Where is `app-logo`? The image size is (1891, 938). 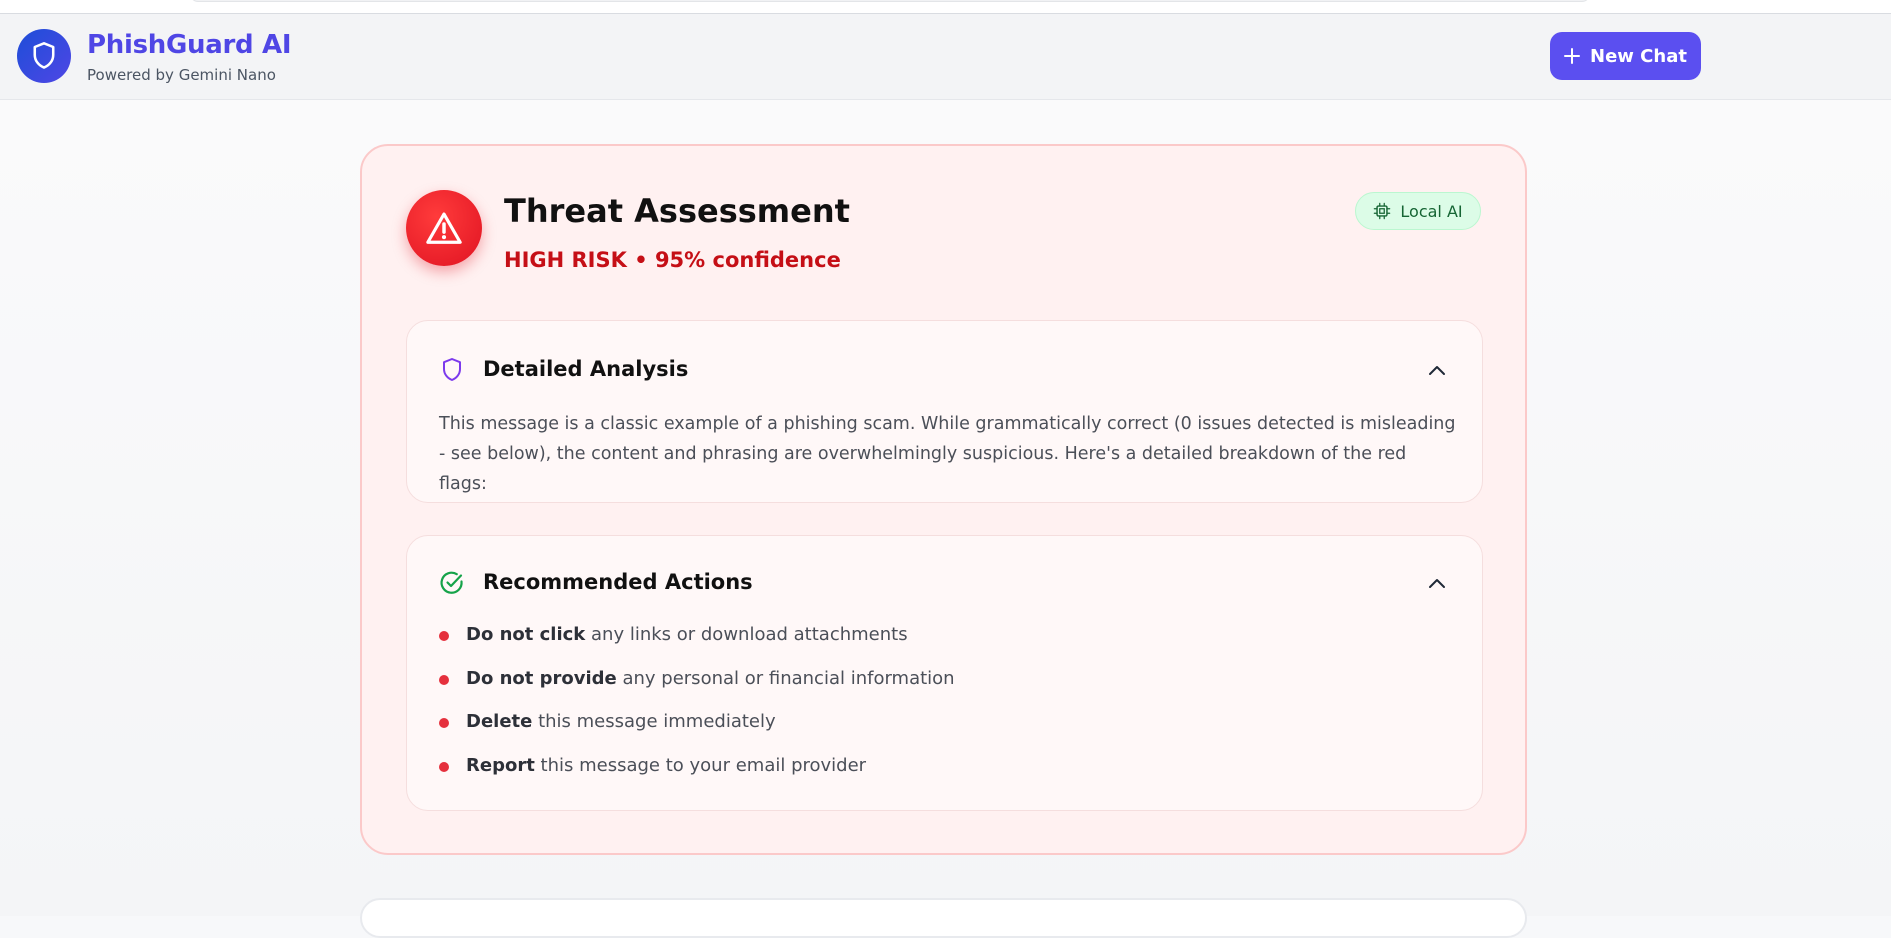 app-logo is located at coordinates (44, 56).